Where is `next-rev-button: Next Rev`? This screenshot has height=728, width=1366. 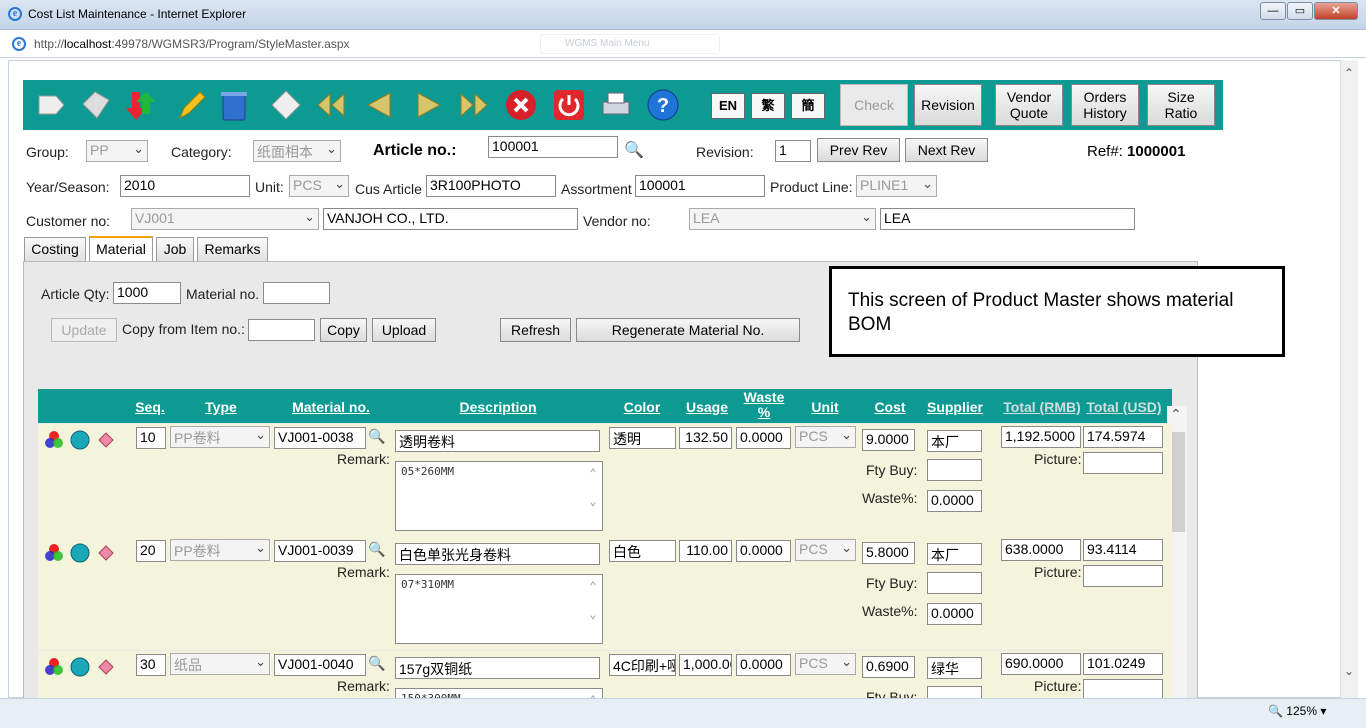
next-rev-button: Next Rev is located at coordinates (946, 150).